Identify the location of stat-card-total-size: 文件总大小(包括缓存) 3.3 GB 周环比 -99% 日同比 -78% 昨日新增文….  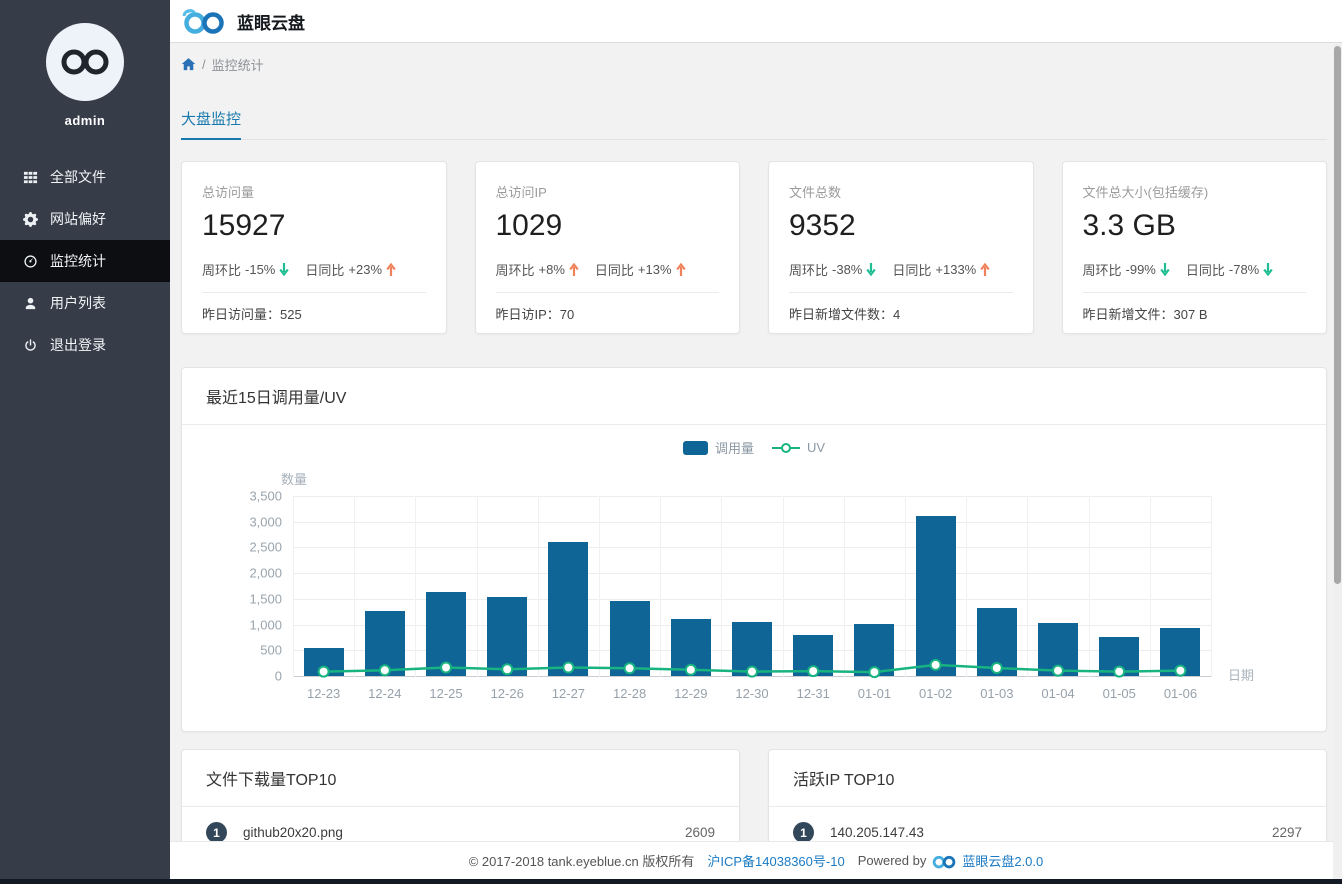
(1194, 247).